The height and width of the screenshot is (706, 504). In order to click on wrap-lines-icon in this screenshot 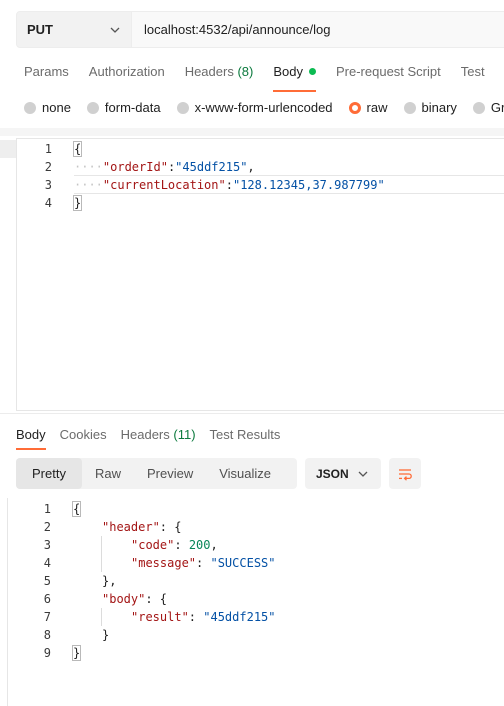, I will do `click(405, 474)`.